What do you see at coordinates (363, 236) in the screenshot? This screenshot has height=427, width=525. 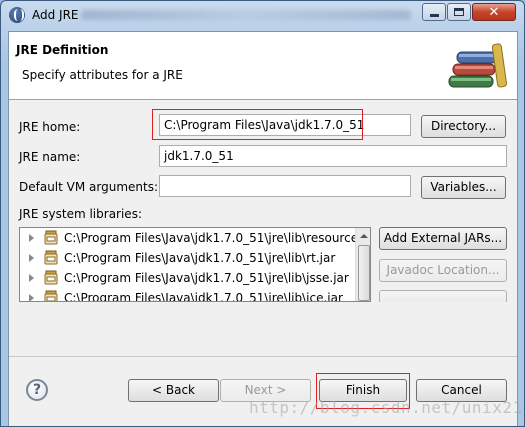 I see `scroll-up-icon` at bounding box center [363, 236].